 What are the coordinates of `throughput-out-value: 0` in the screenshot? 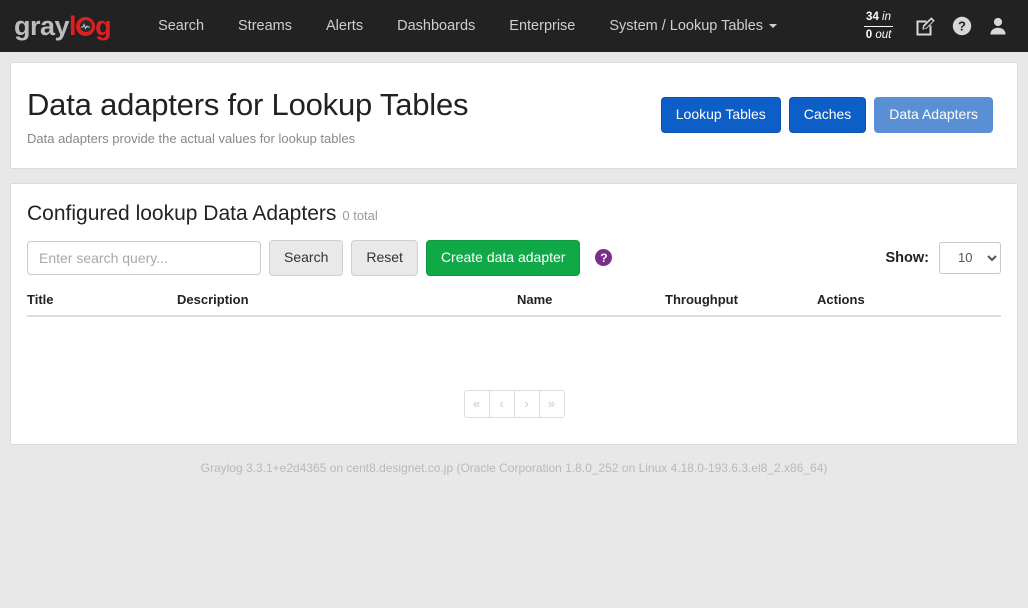 It's located at (869, 34).